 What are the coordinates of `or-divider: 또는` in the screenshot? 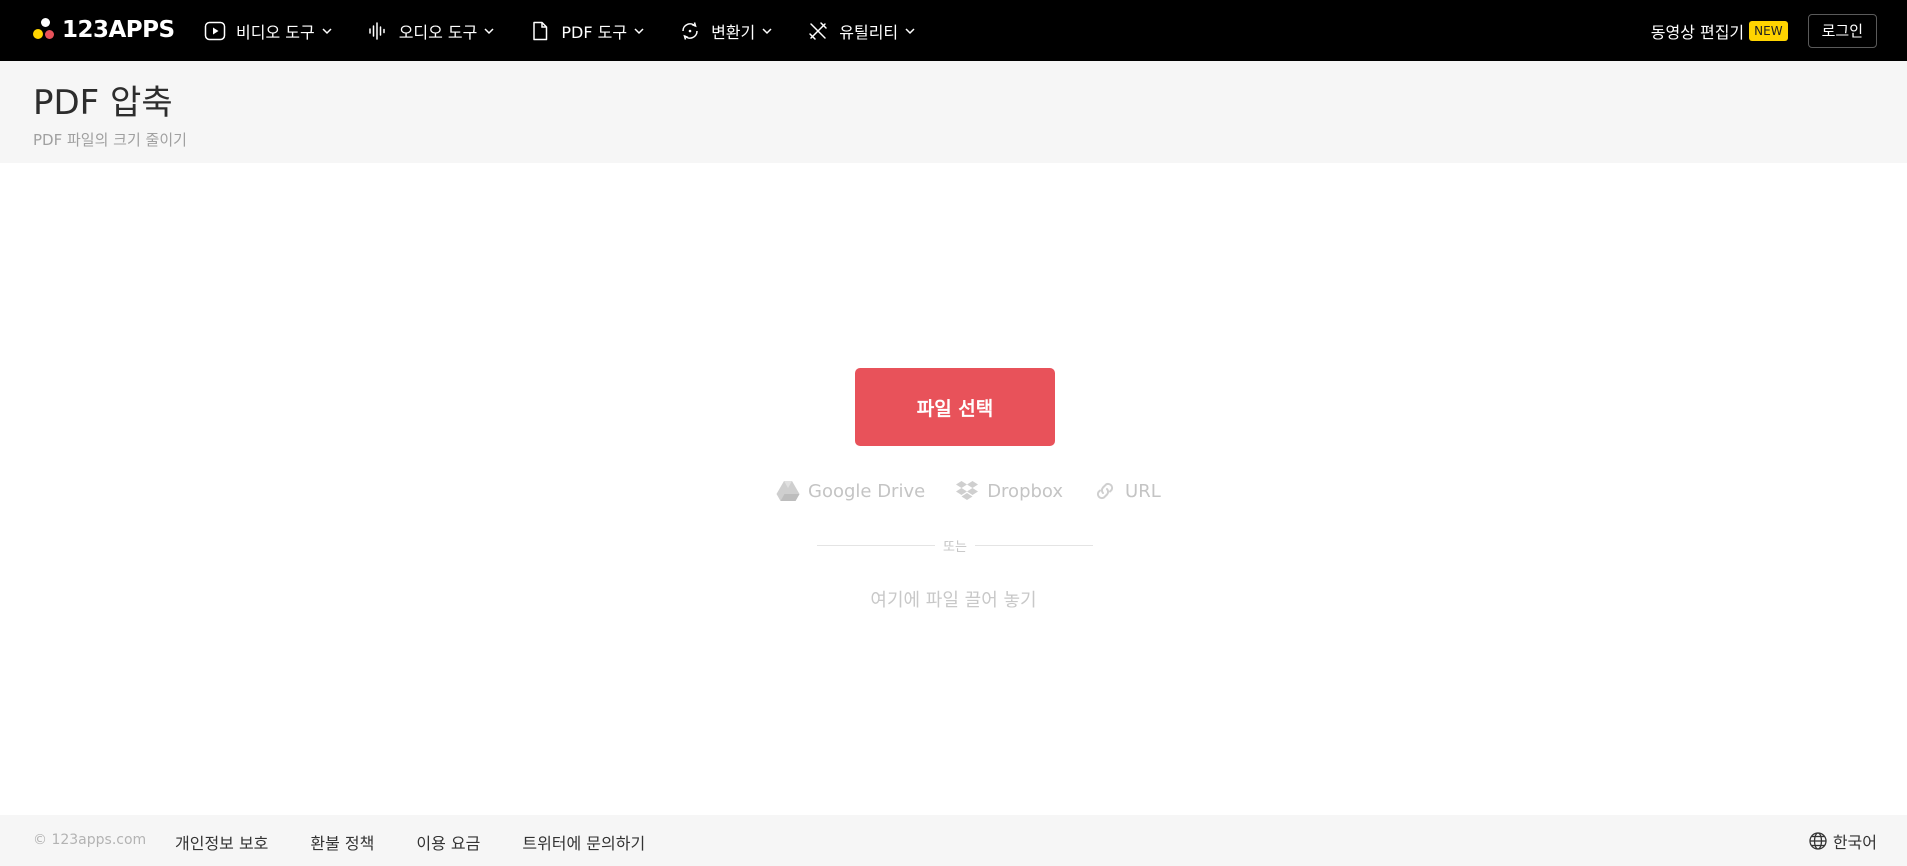 It's located at (955, 545).